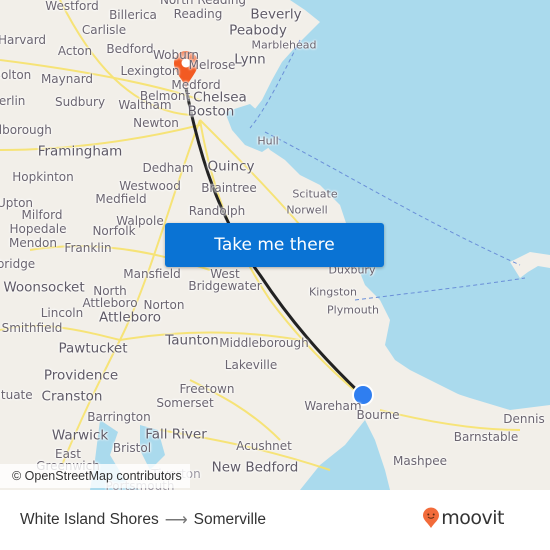 Image resolution: width=550 pixels, height=550 pixels. I want to click on place-label: Pawtucket, so click(93, 348).